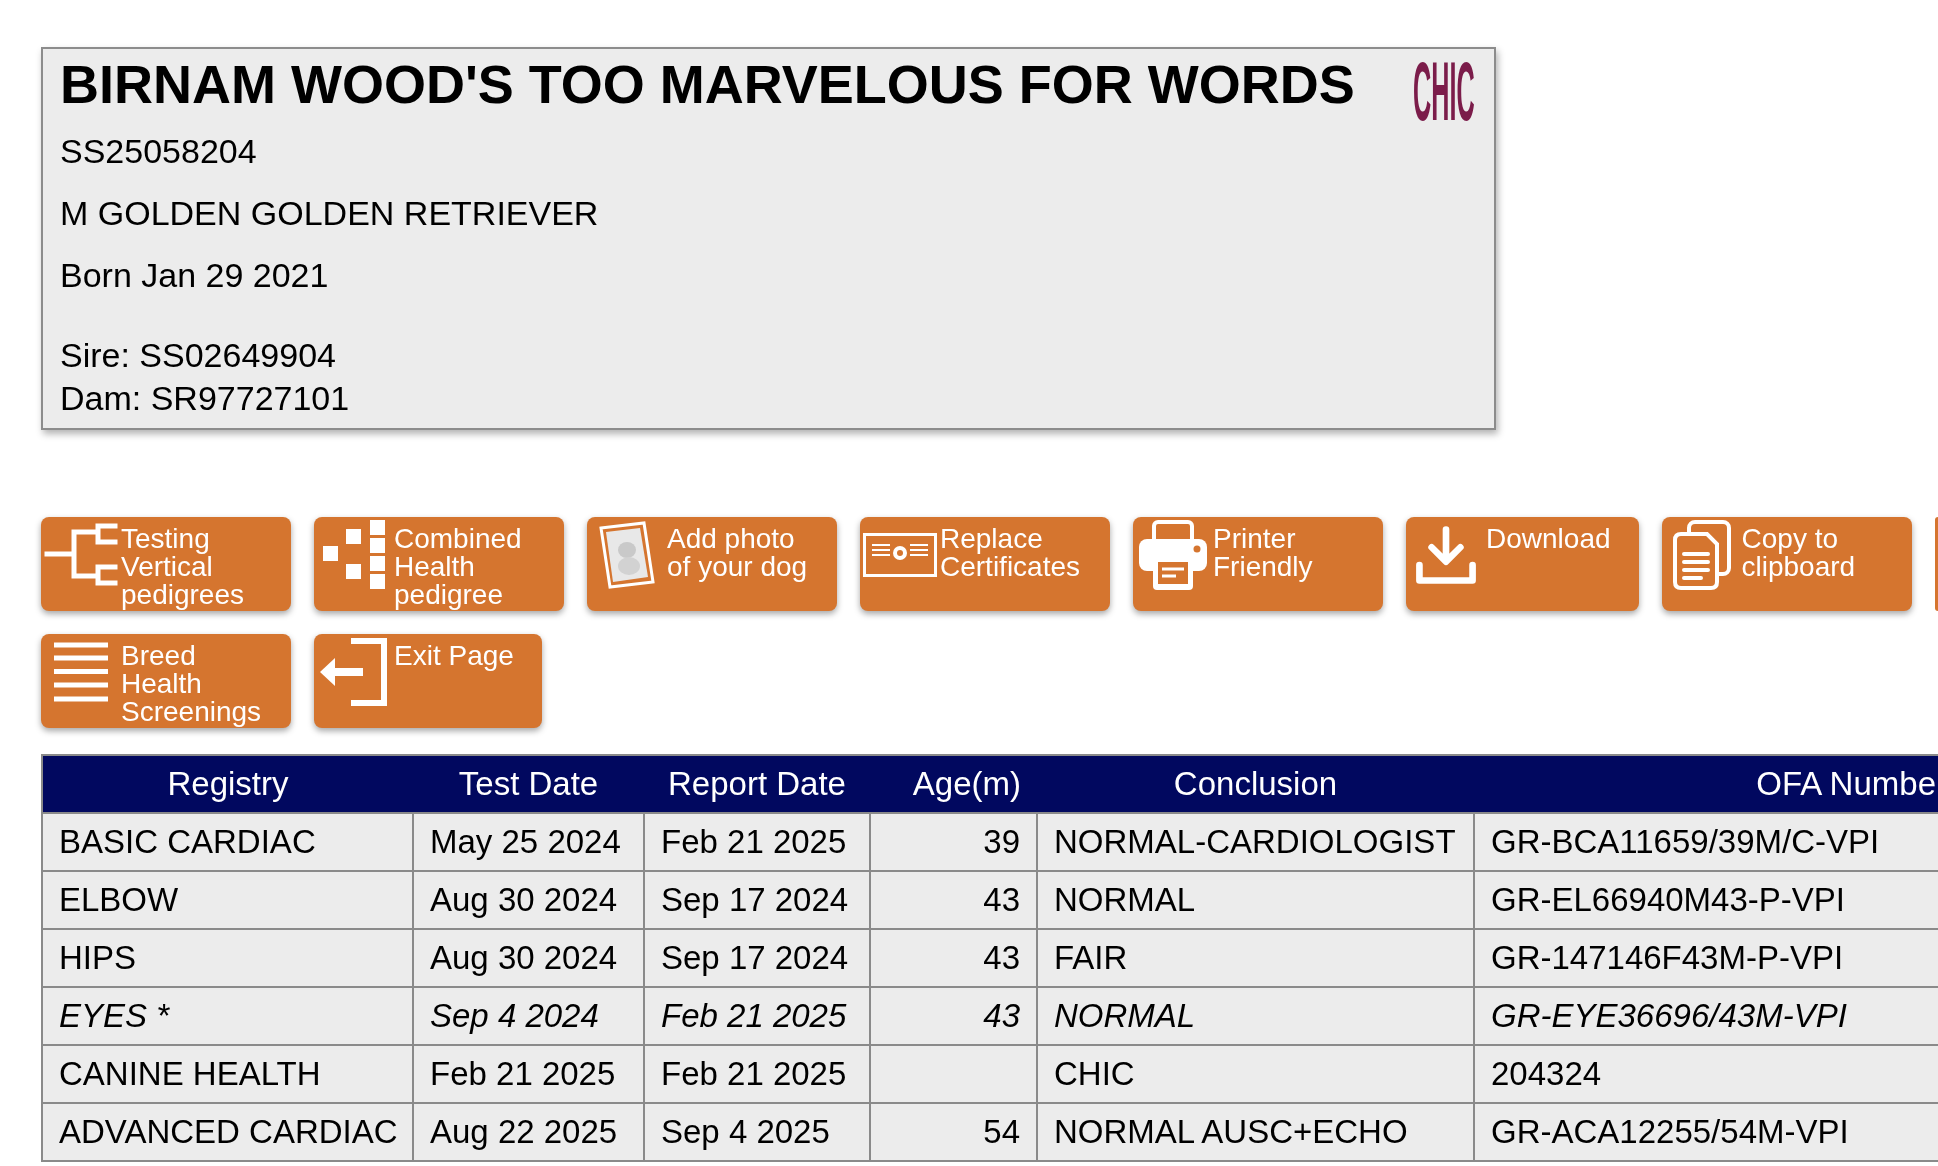  What do you see at coordinates (1446, 555) in the screenshot?
I see `download-icon` at bounding box center [1446, 555].